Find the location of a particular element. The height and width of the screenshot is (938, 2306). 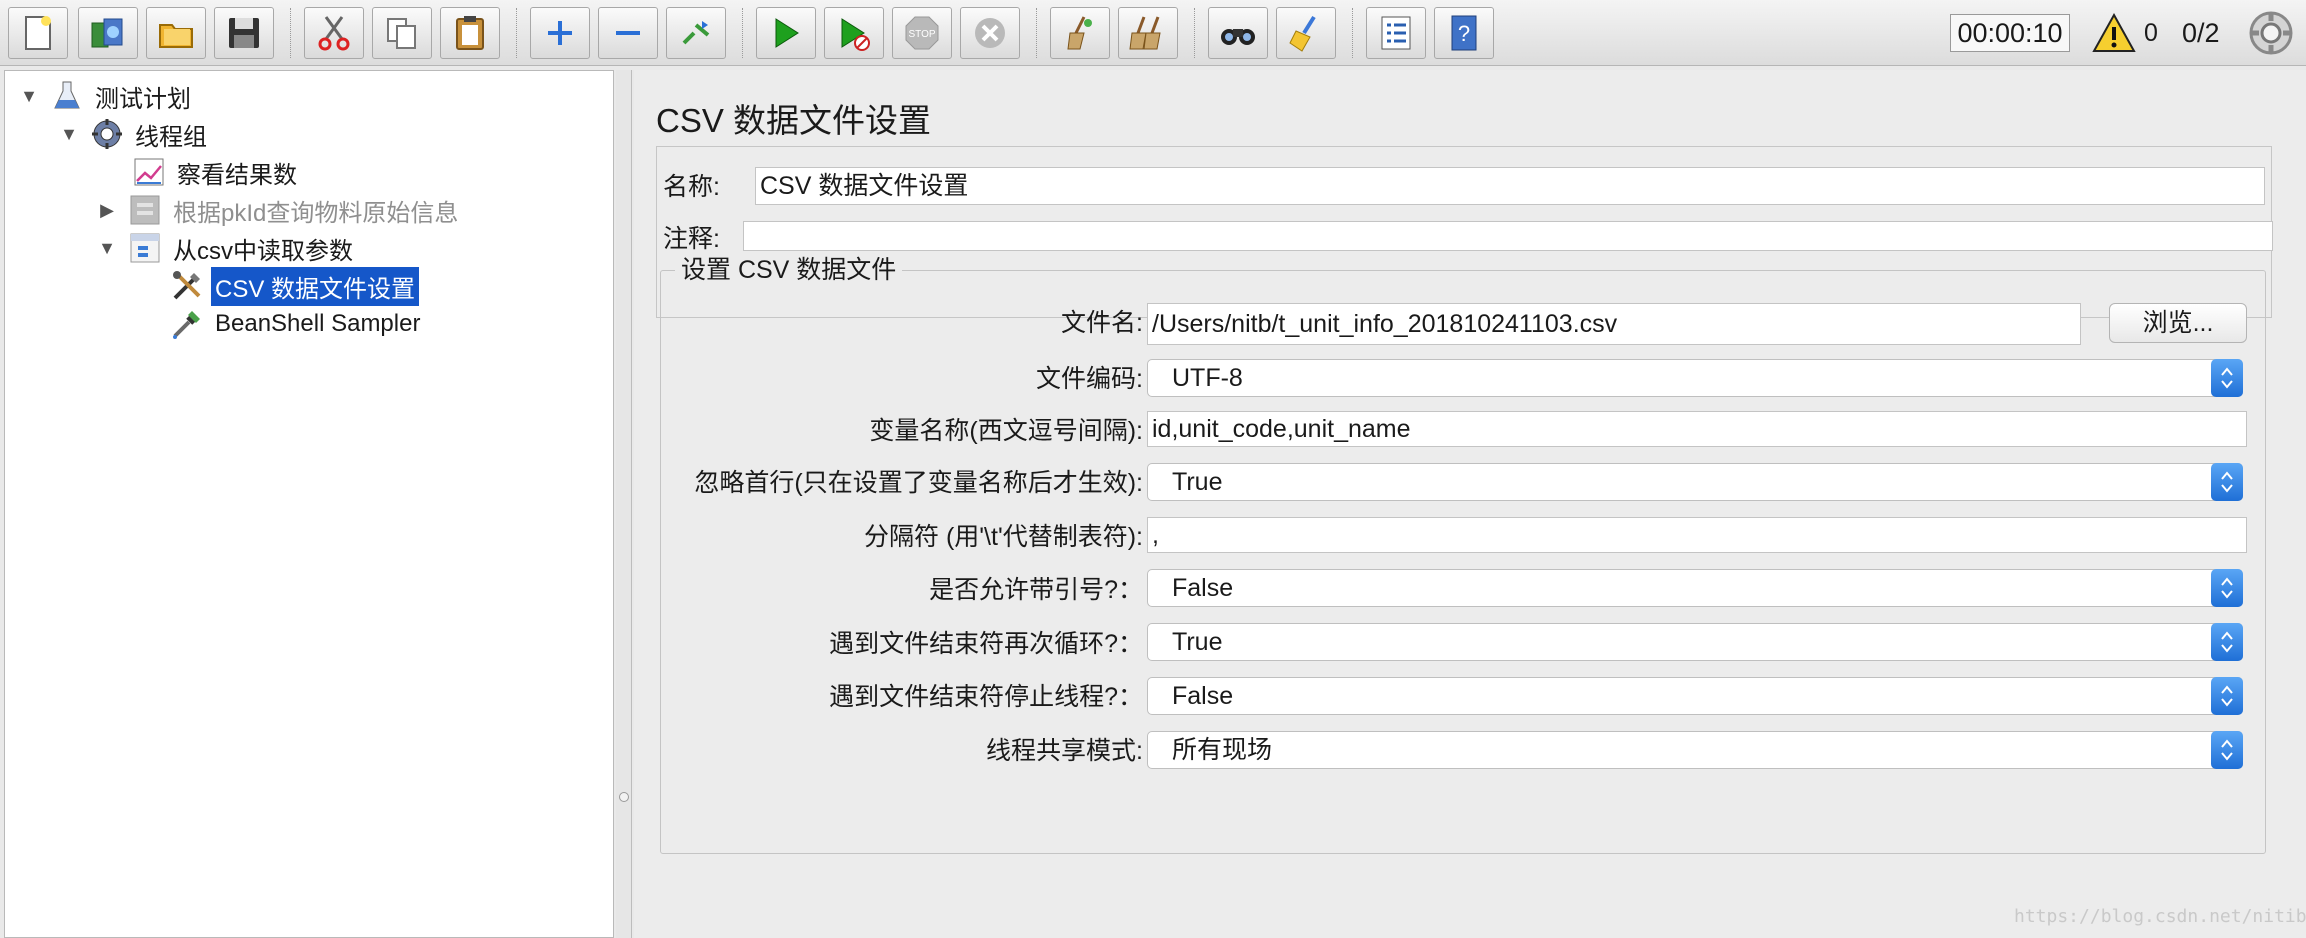

paste-button is located at coordinates (470, 33).